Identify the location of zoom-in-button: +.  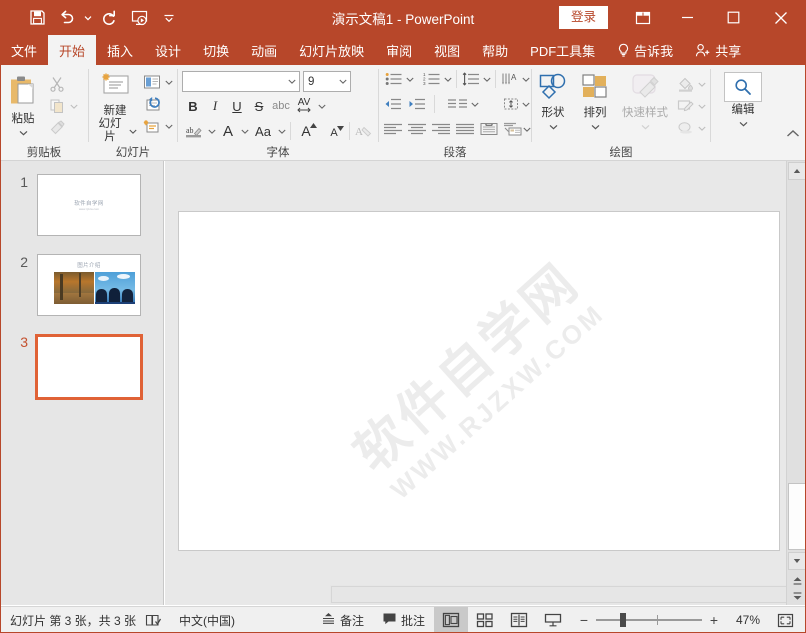
(714, 620).